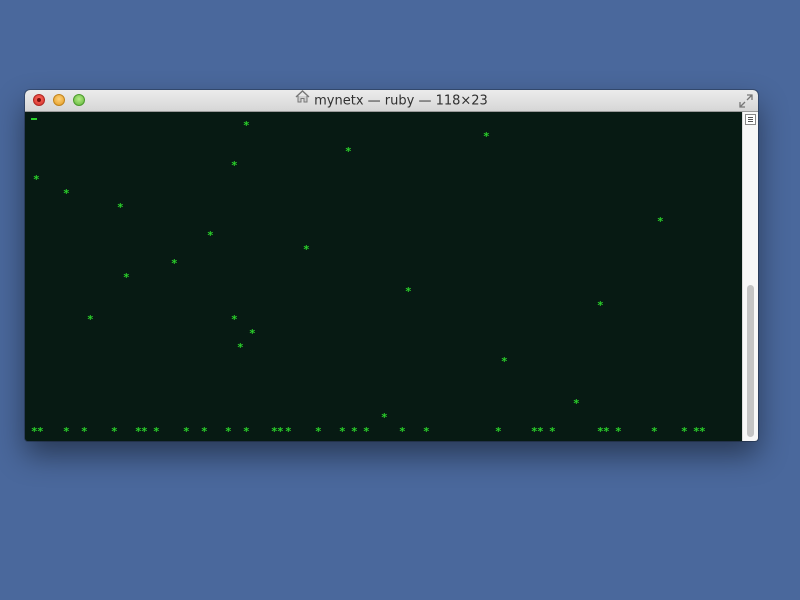  I want to click on split-pane-icon, so click(750, 119).